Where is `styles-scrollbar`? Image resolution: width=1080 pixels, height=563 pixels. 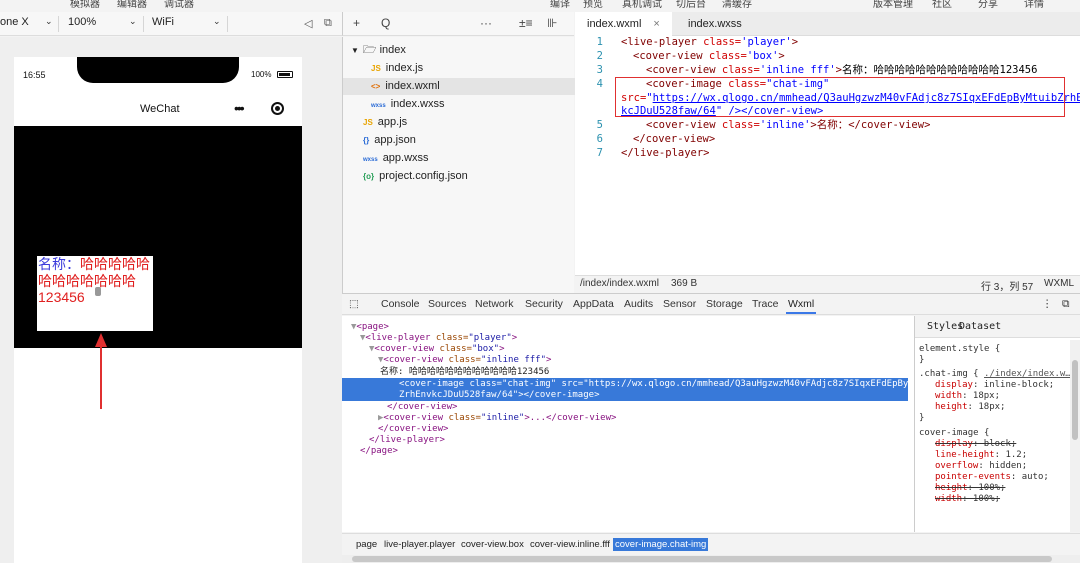
styles-scrollbar is located at coordinates (1075, 436).